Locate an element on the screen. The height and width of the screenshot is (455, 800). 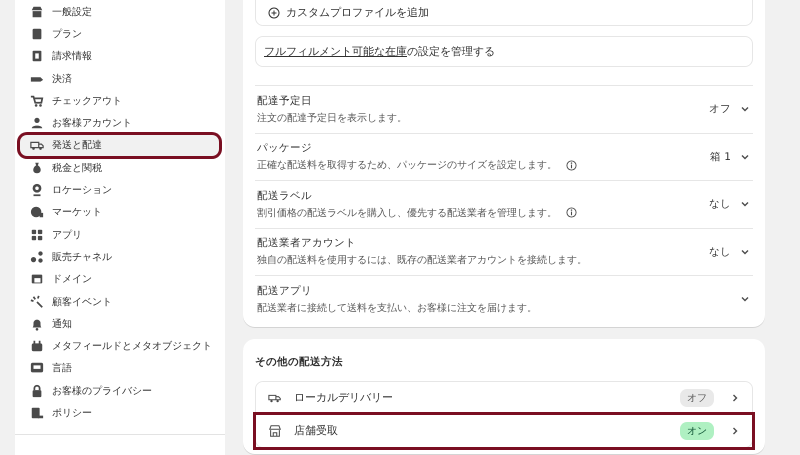
setting-description: 独自の配送料を使用するには、既存の配送業者アカウントを接続します。 is located at coordinates (422, 261).